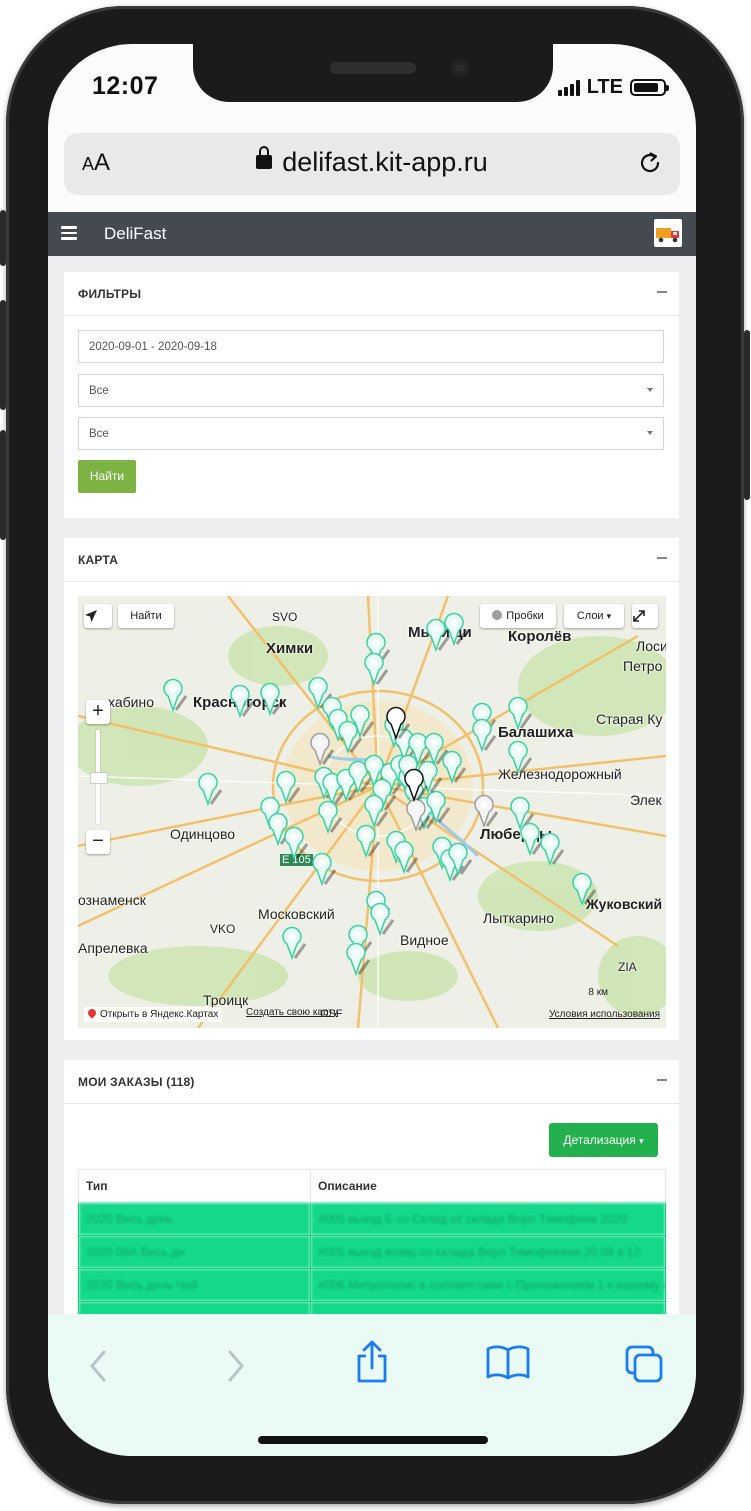  What do you see at coordinates (590, 616) in the screenshot?
I see `layers-label: Слои` at bounding box center [590, 616].